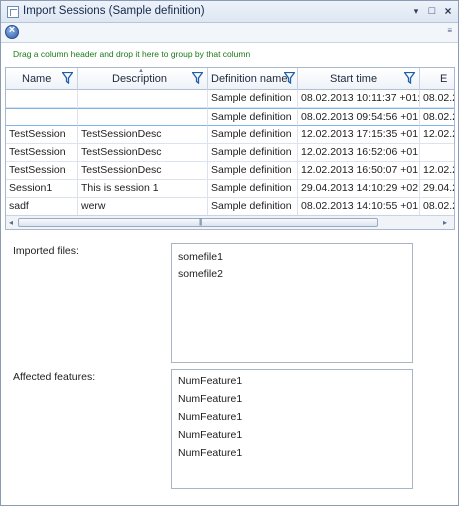  Describe the element at coordinates (359, 153) in the screenshot. I see `cell-start-time: 12.02.2013 16:52:06 +01:00` at that location.